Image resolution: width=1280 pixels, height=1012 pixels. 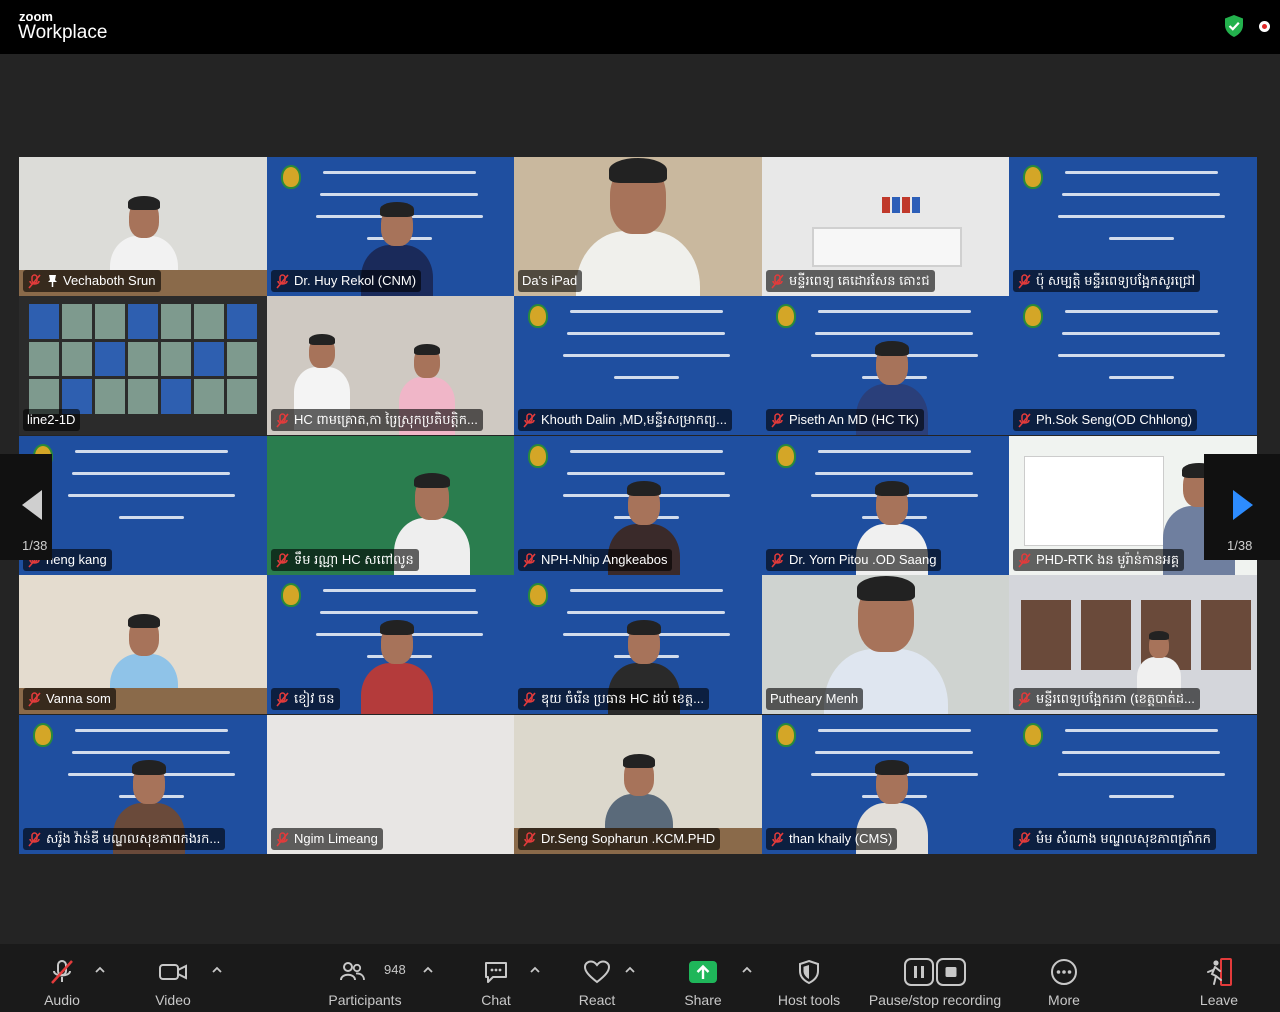 I want to click on video-camera-icon, so click(x=173, y=972).